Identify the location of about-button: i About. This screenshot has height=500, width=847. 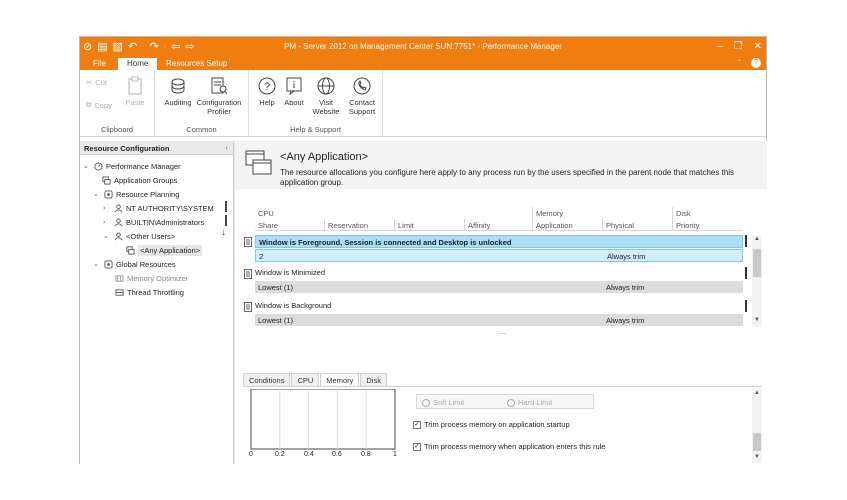
(294, 91).